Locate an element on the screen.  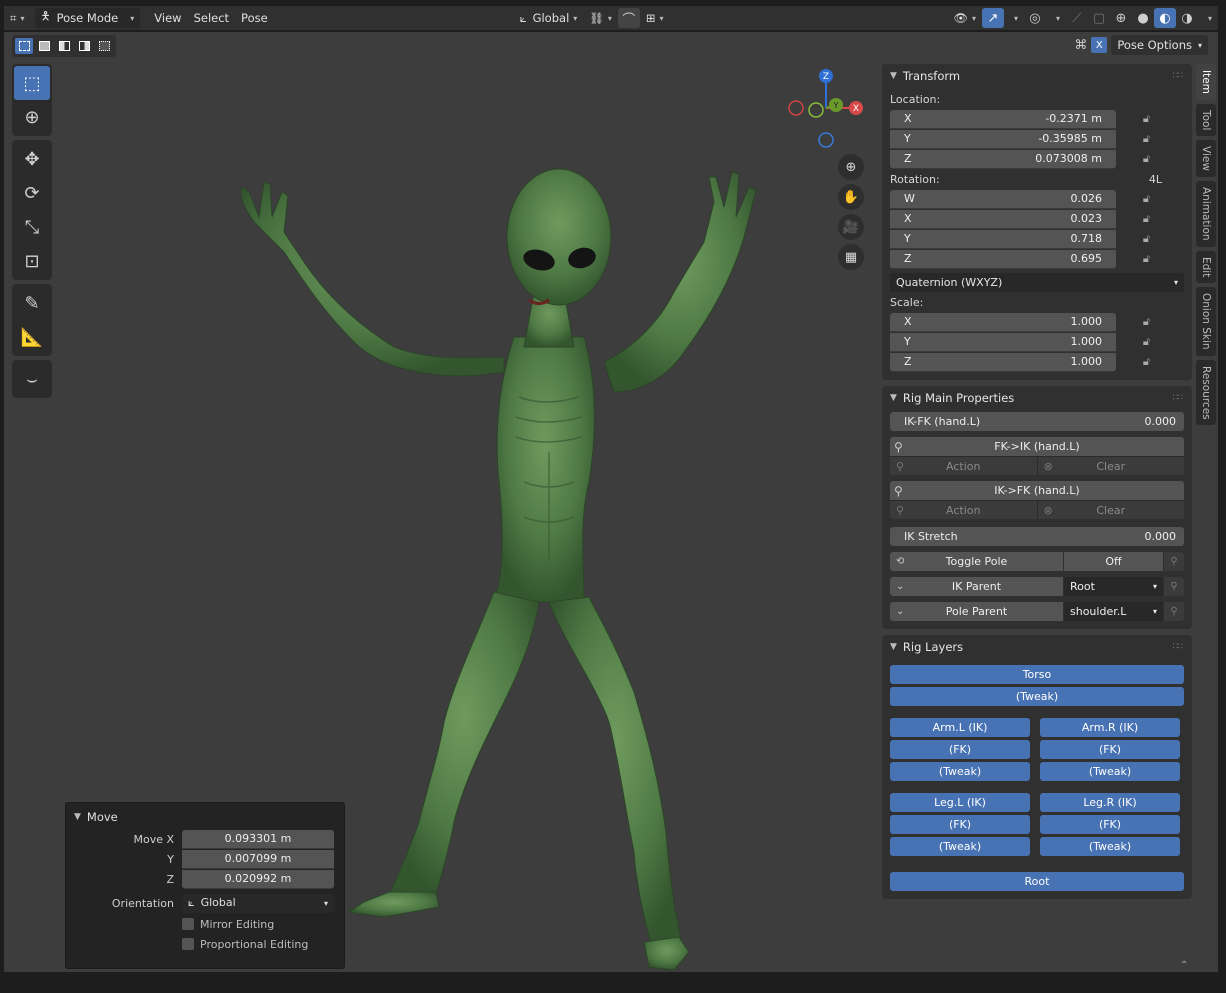
ortho-toggle-button: ▦ is located at coordinates (851, 257).